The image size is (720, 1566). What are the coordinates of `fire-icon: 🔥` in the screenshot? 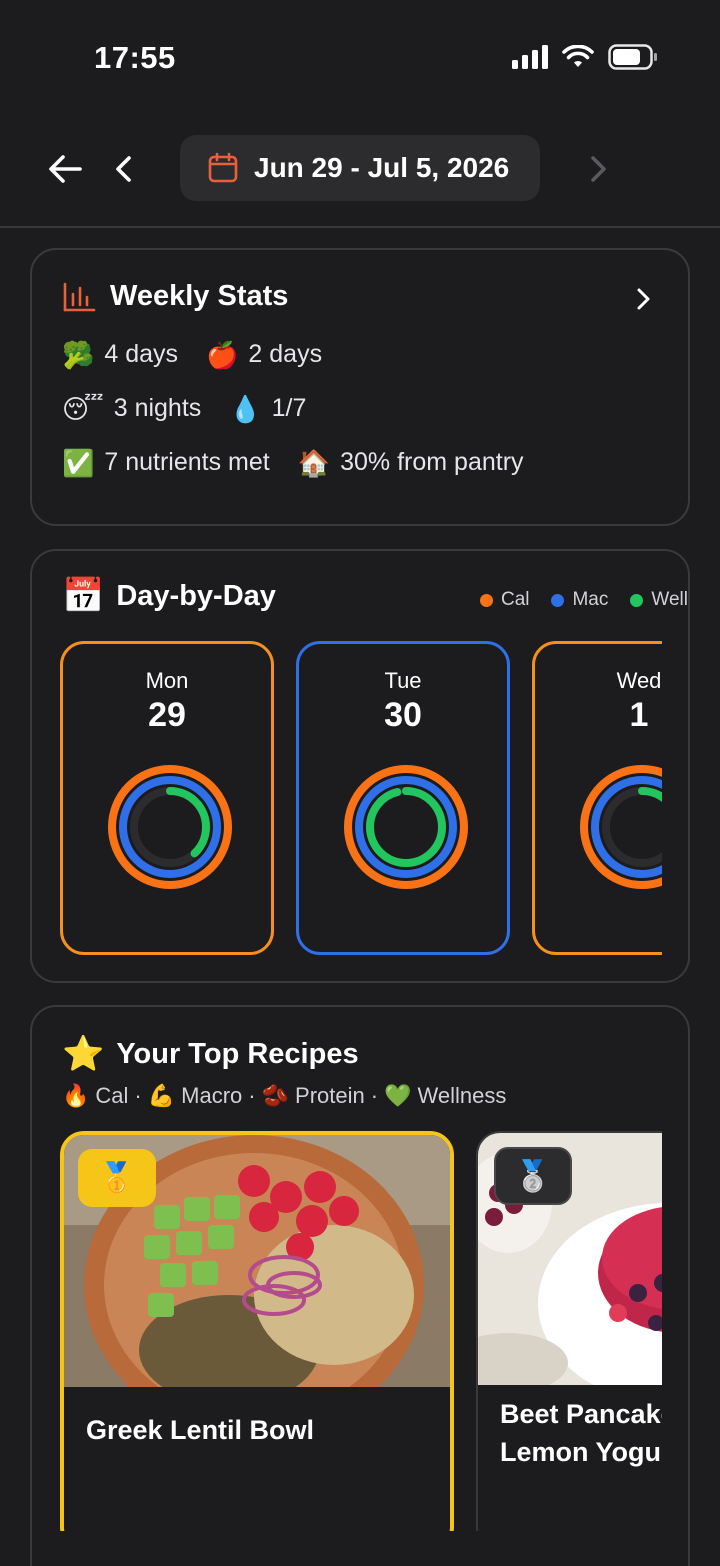 It's located at (76, 1095).